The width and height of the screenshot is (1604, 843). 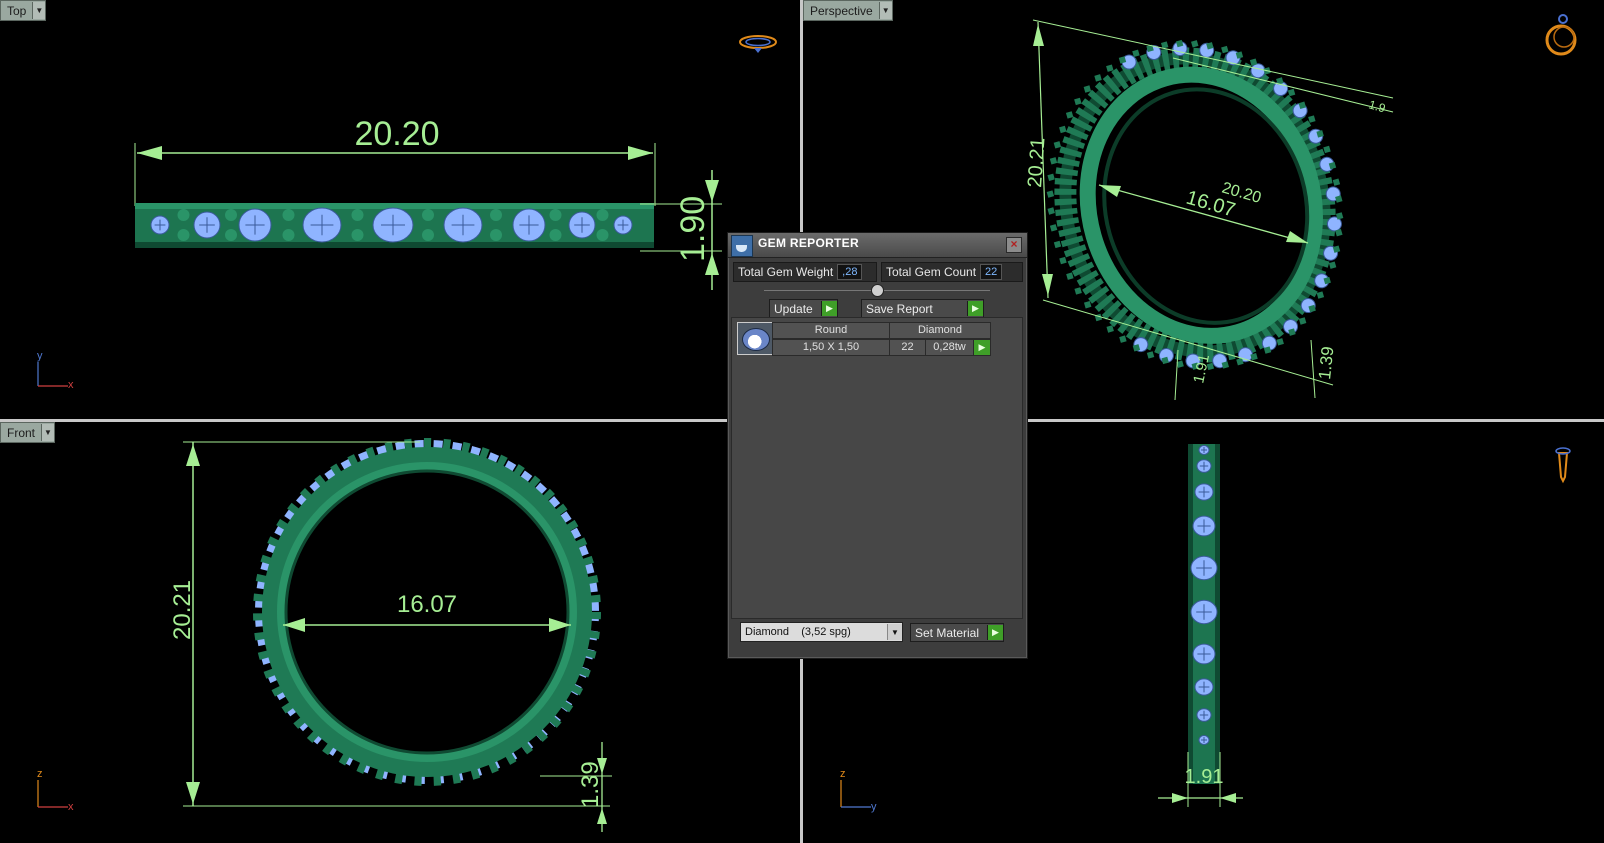 What do you see at coordinates (940, 330) in the screenshot?
I see `gem-material-header: Diamond` at bounding box center [940, 330].